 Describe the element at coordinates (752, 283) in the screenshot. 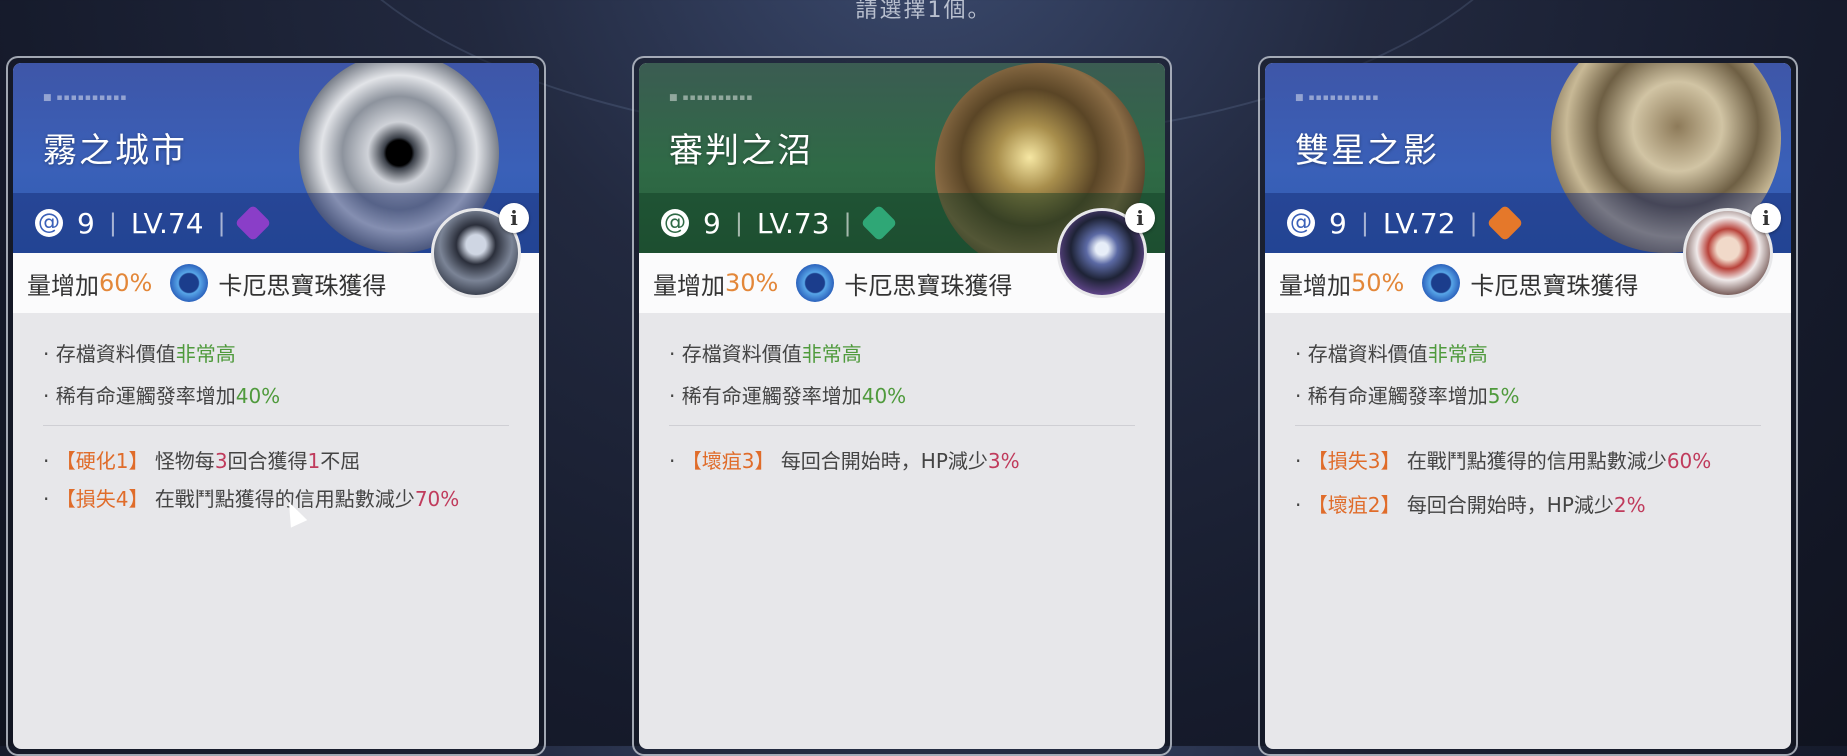

I see `buff-percent: 30%` at that location.